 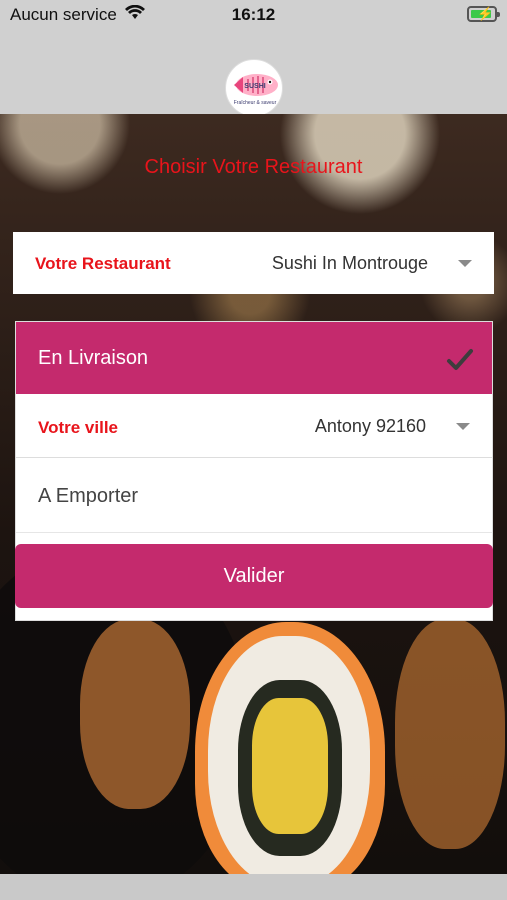 I want to click on battery-charging-icon: ⚡, so click(x=483, y=14).